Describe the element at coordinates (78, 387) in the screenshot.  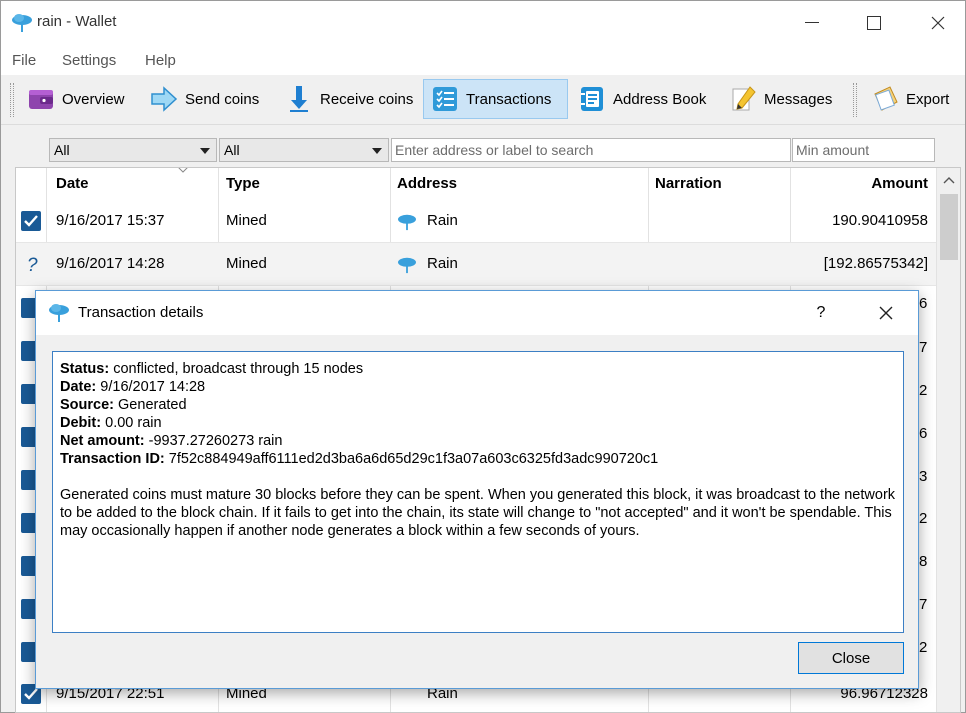
I see `date-label: Date:` at that location.